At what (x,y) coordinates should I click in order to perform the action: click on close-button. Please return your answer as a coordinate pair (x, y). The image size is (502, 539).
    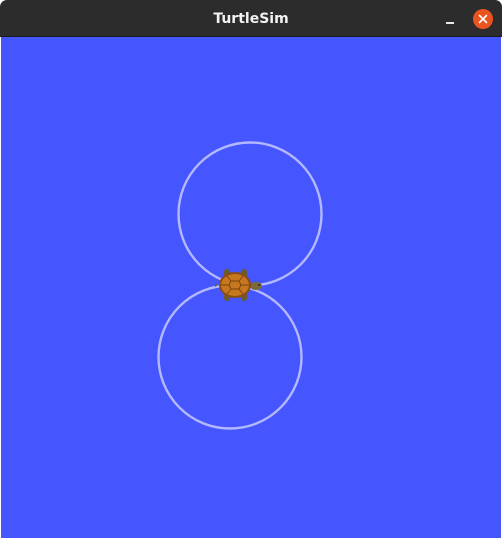
    Looking at the image, I should click on (483, 19).